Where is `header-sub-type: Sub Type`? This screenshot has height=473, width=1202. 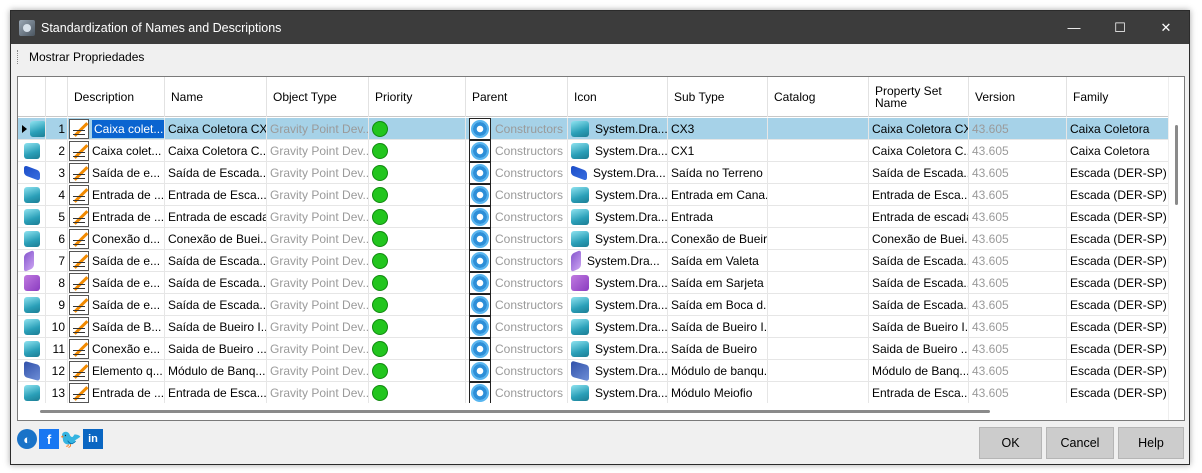
header-sub-type: Sub Type is located at coordinates (718, 97).